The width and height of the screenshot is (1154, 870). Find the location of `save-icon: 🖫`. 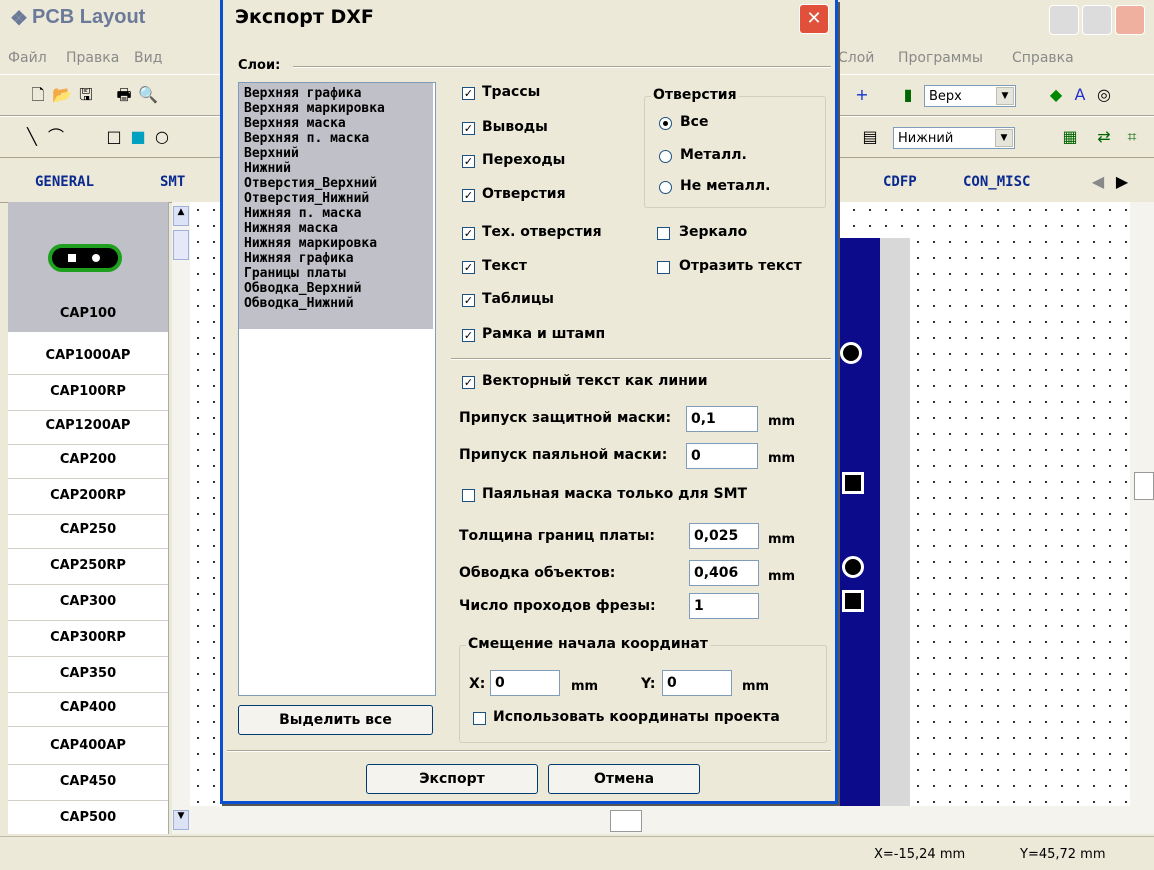

save-icon: 🖫 is located at coordinates (86, 95).